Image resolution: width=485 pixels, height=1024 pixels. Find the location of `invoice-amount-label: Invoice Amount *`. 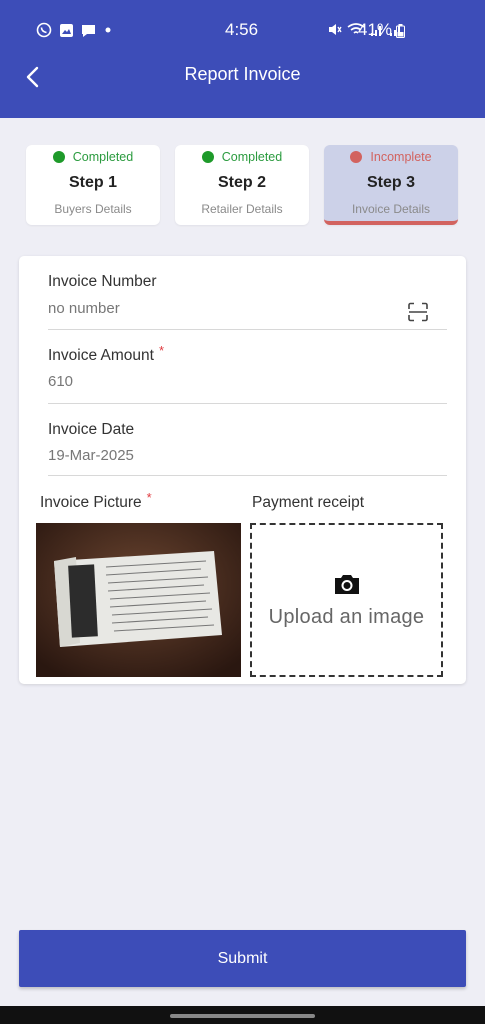

invoice-amount-label: Invoice Amount * is located at coordinates (106, 354).